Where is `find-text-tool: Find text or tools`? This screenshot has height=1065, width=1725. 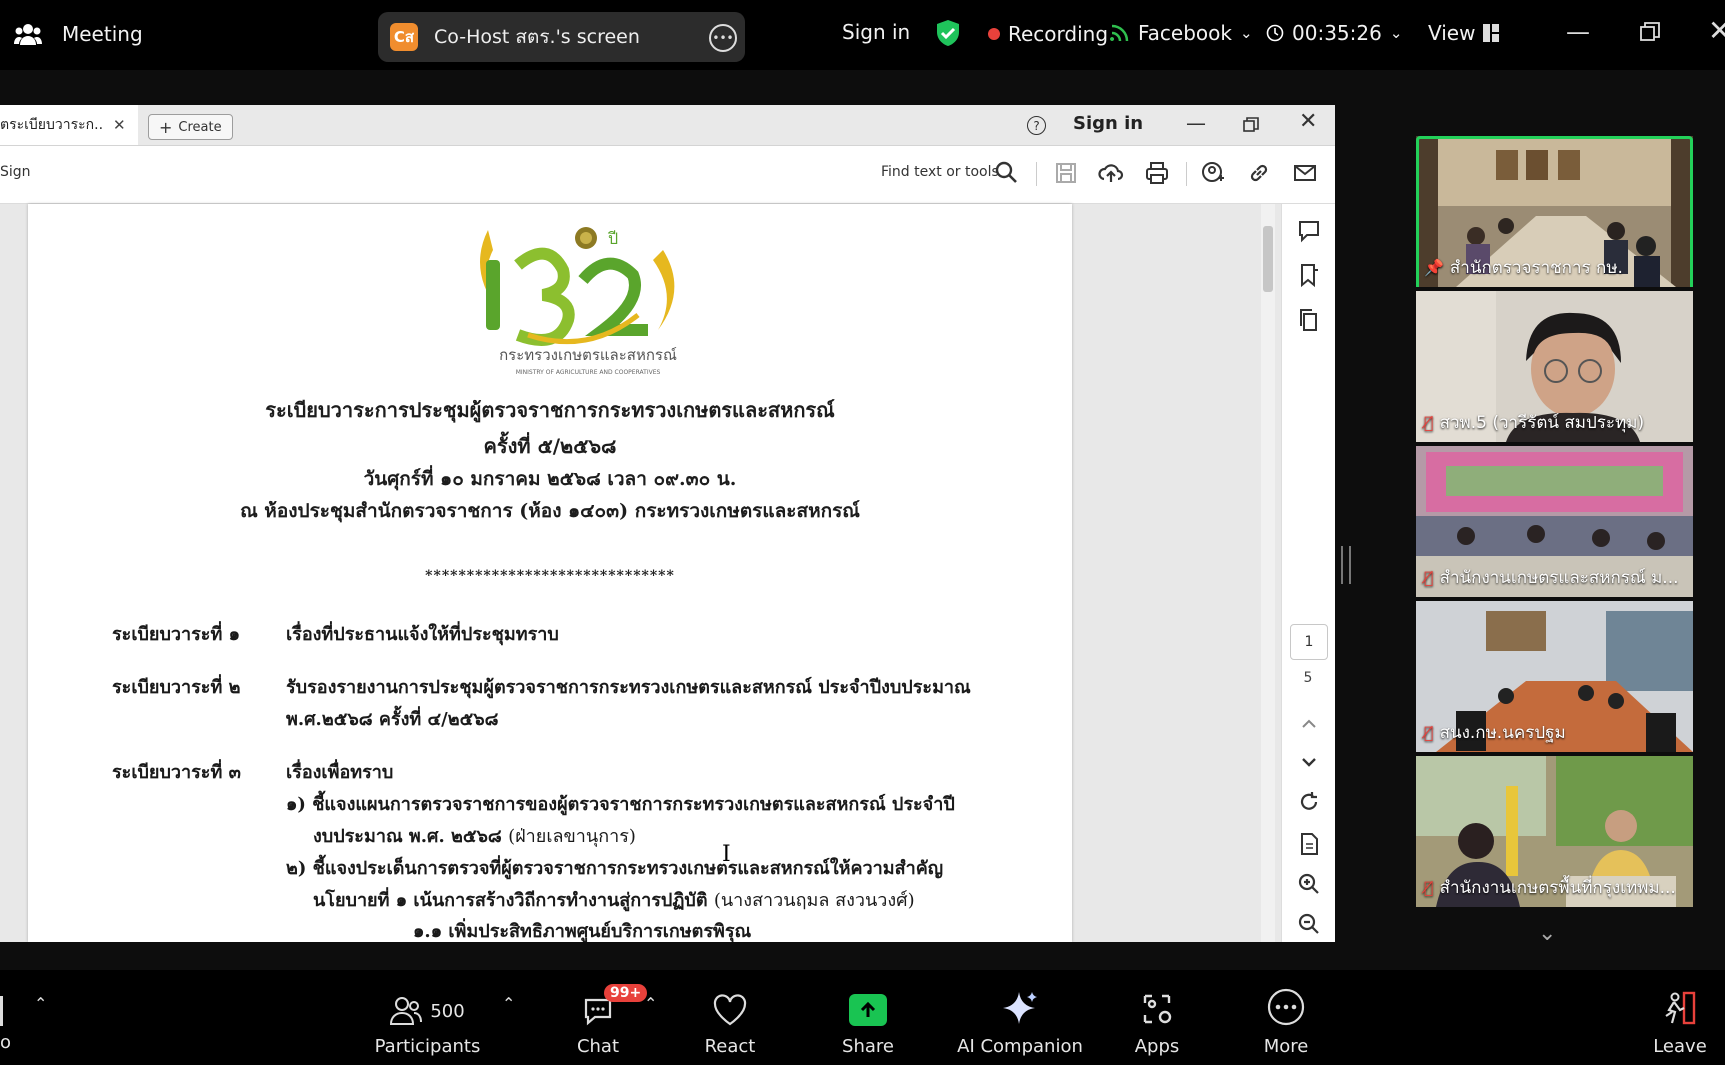
find-text-tool: Find text or tools is located at coordinates (940, 172).